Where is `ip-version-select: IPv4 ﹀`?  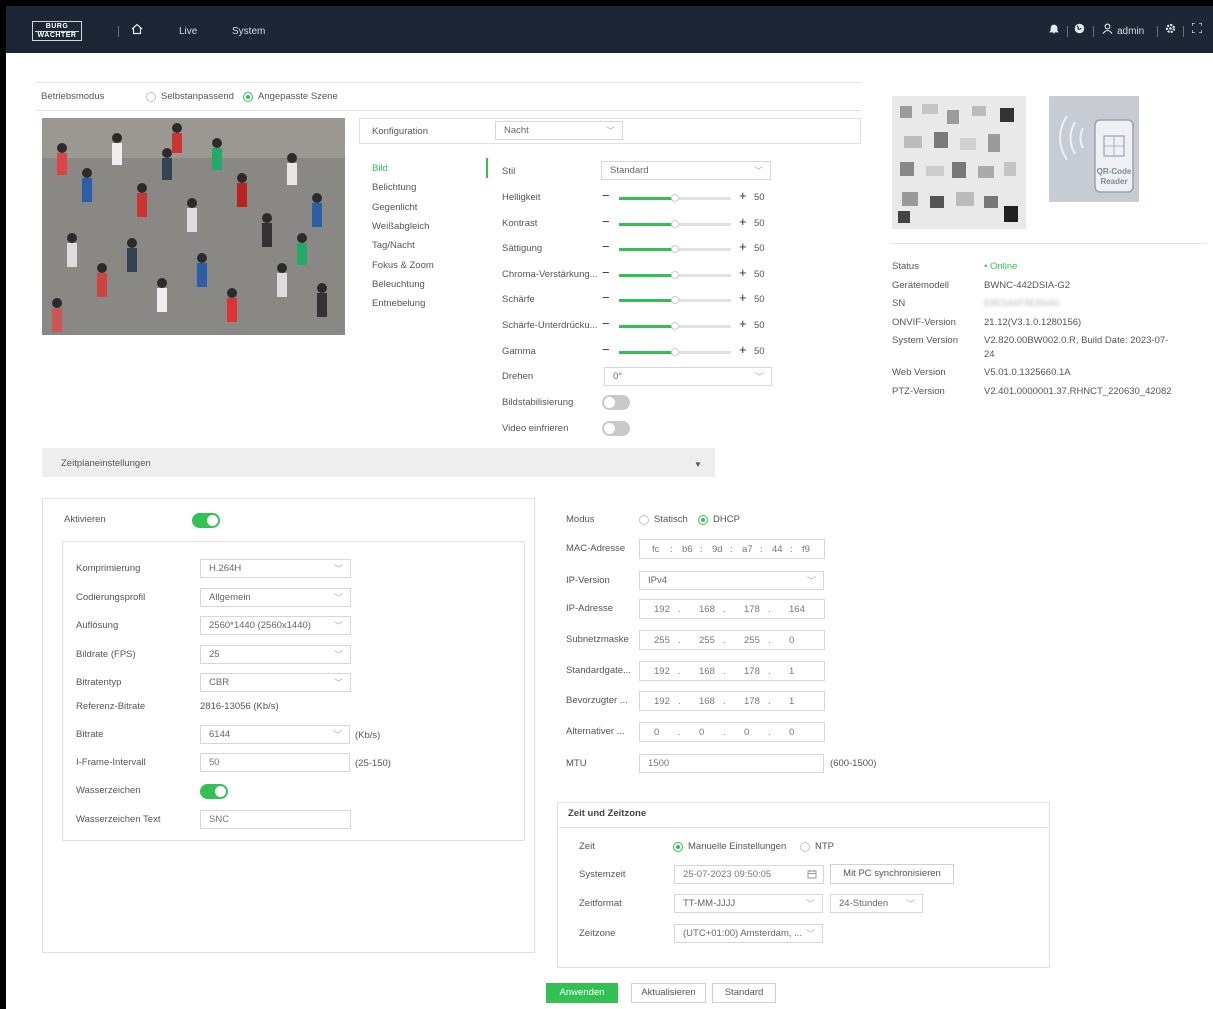 ip-version-select: IPv4 ﹀ is located at coordinates (731, 580).